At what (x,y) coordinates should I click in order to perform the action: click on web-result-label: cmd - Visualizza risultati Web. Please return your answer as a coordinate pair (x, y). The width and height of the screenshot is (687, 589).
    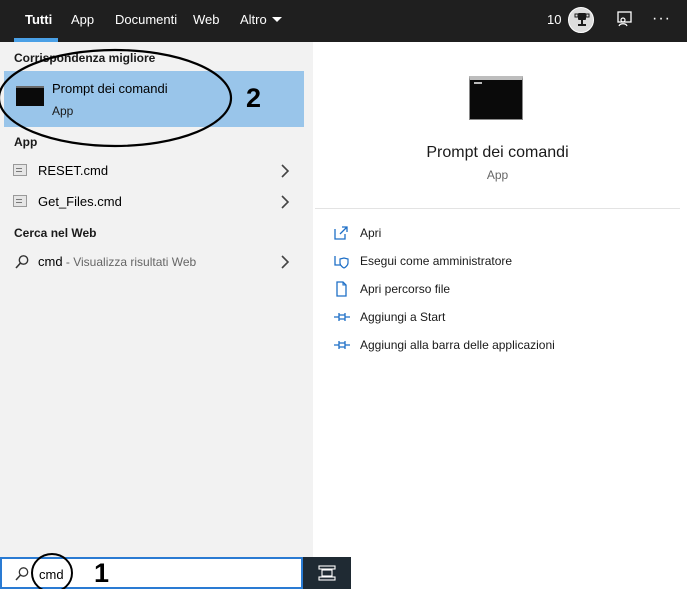
    Looking at the image, I should click on (117, 261).